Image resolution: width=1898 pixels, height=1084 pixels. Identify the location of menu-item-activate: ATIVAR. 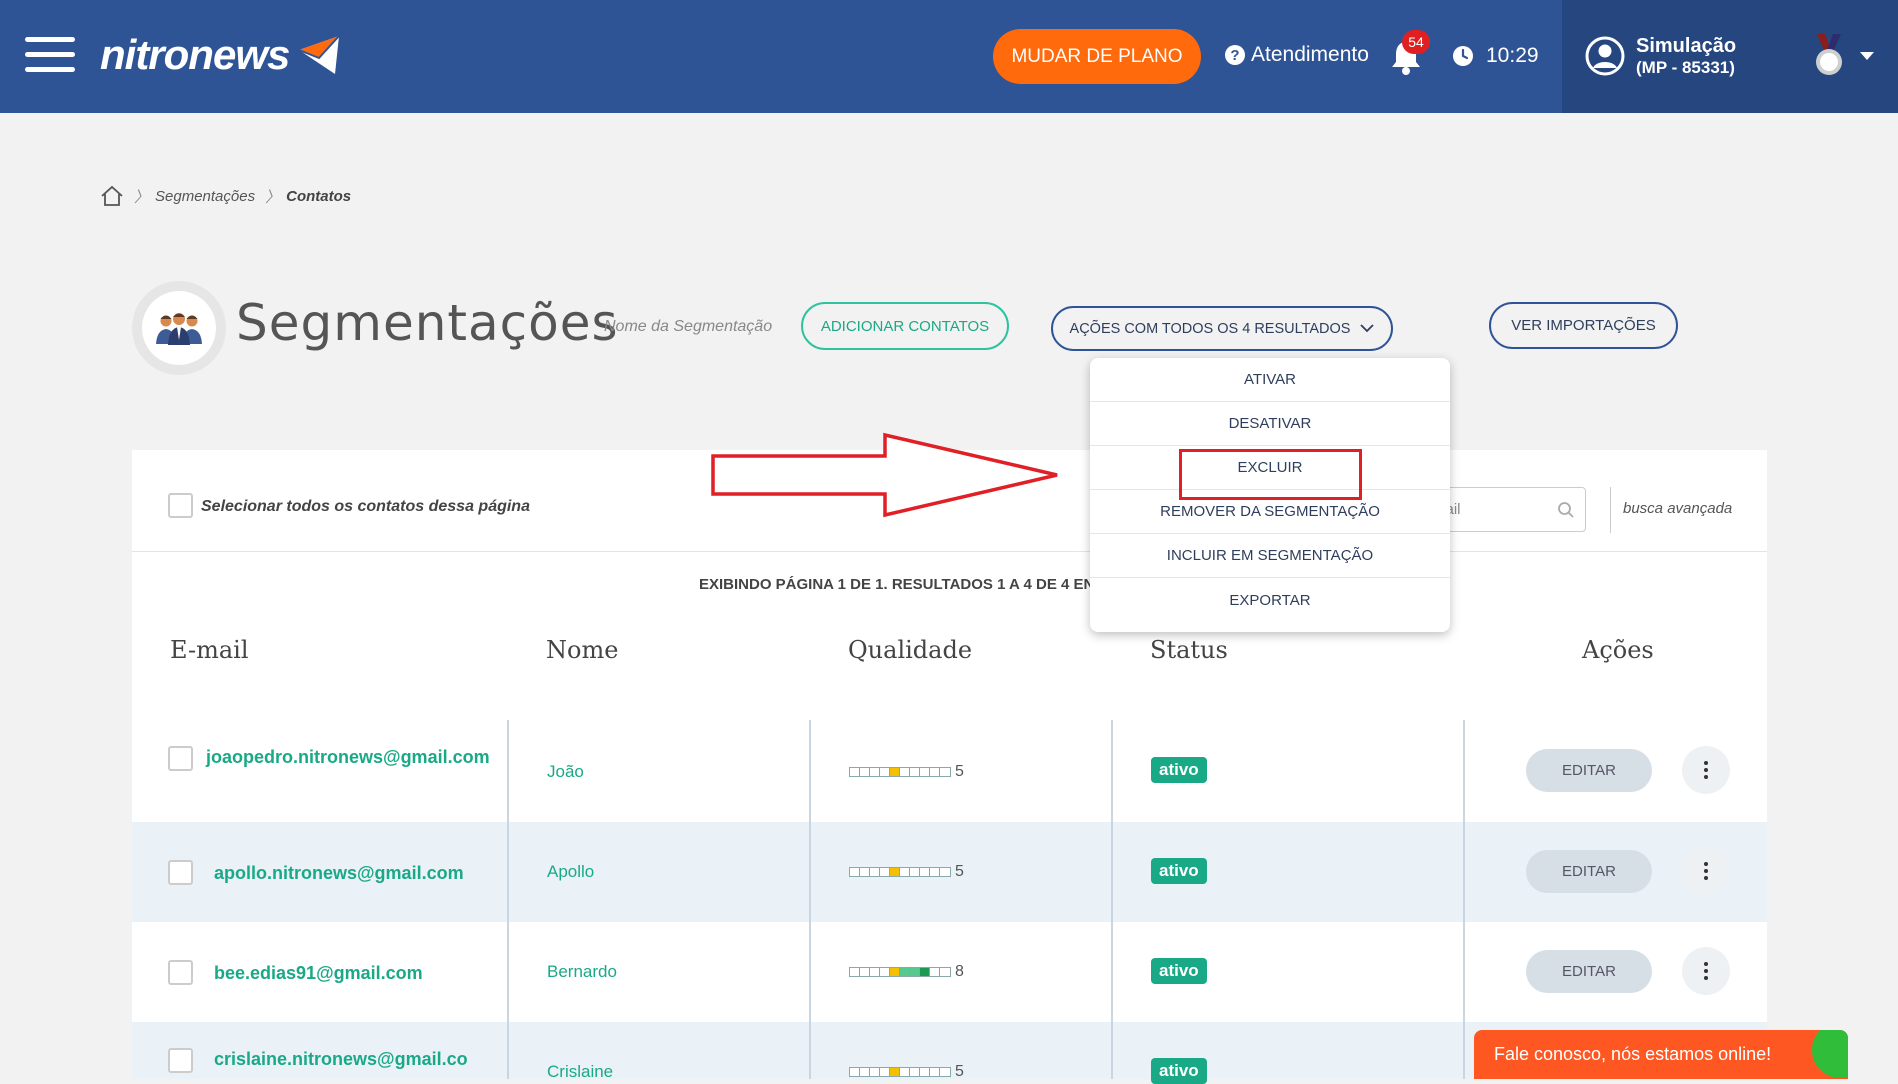
(1270, 380).